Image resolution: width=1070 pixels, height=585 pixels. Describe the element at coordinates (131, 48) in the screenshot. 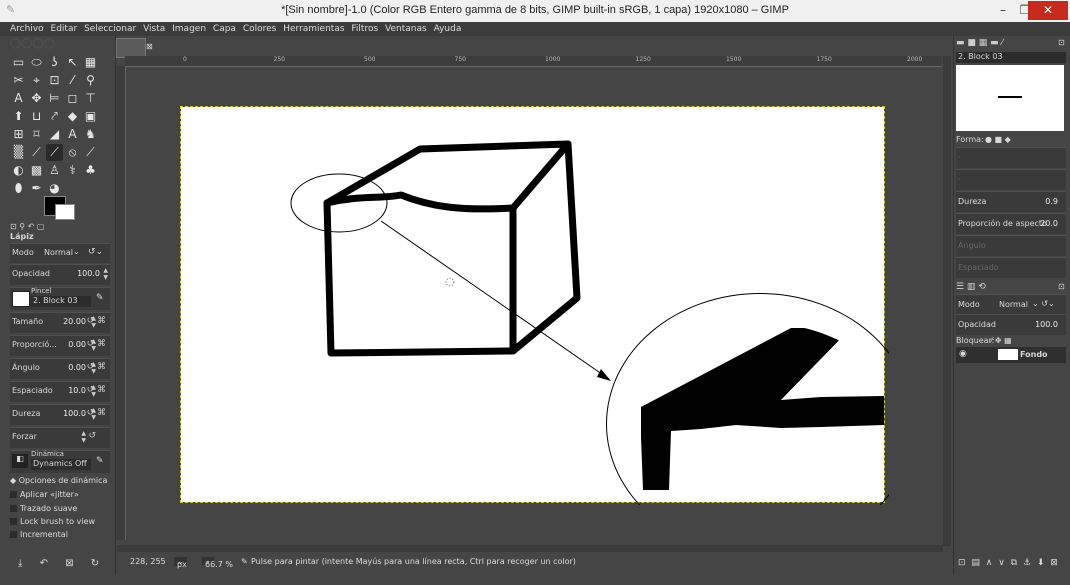

I see `image-tab-thumbnail` at that location.